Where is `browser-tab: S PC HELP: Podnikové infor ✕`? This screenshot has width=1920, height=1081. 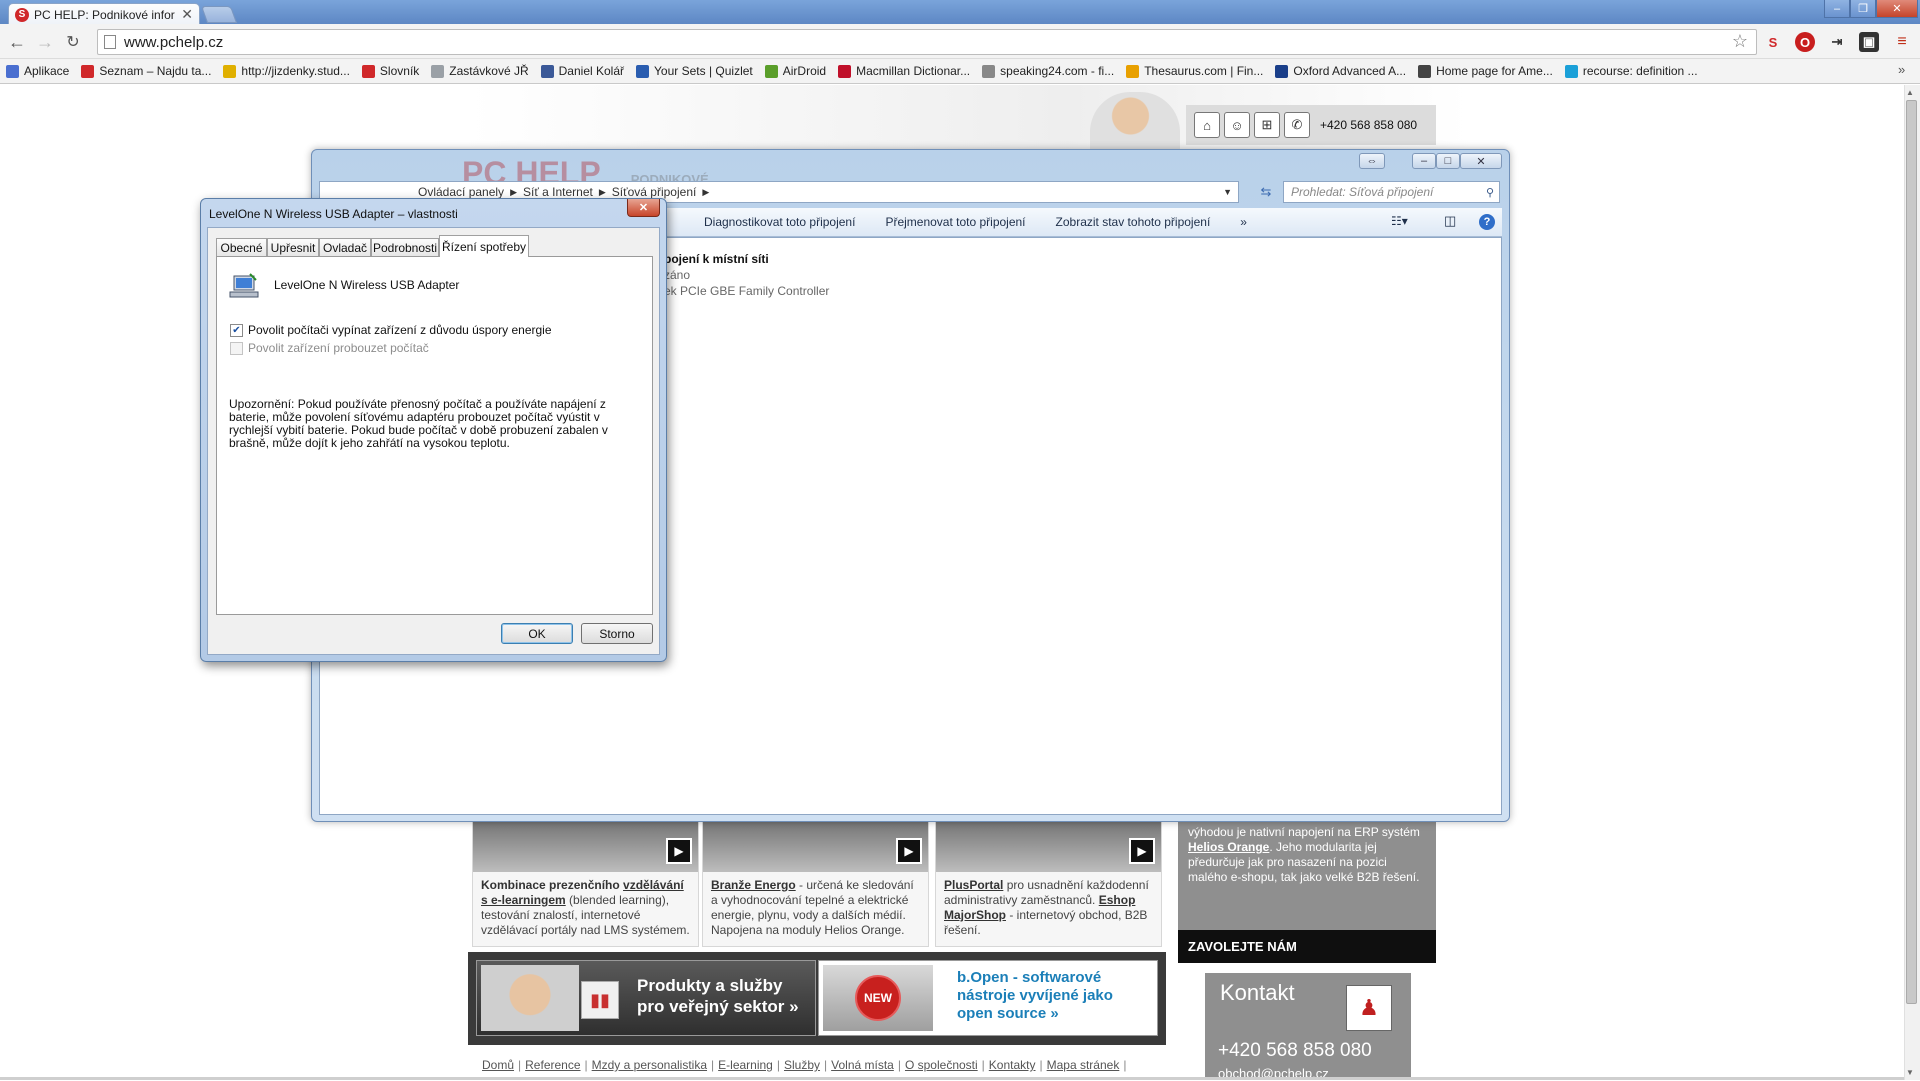 browser-tab: S PC HELP: Podnikové infor ✕ is located at coordinates (104, 14).